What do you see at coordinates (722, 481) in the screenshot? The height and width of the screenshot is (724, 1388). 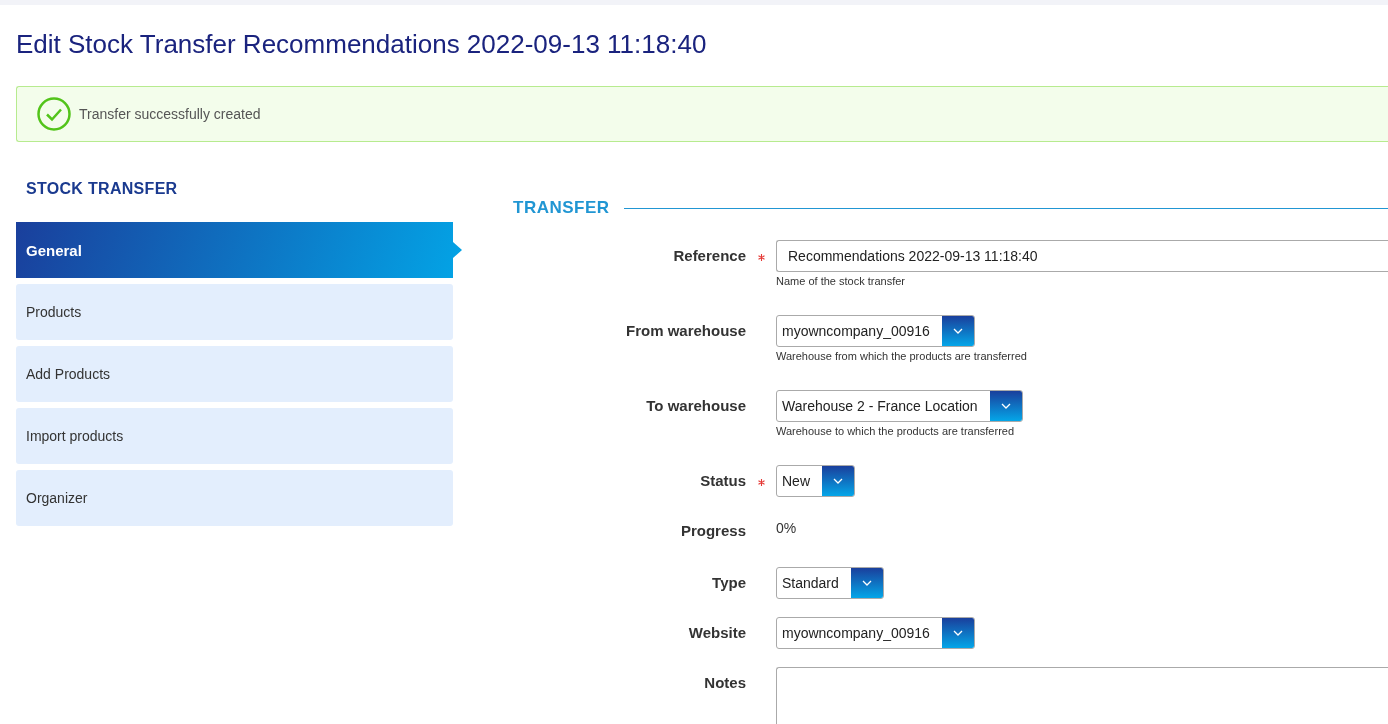 I see `field-label: Status` at bounding box center [722, 481].